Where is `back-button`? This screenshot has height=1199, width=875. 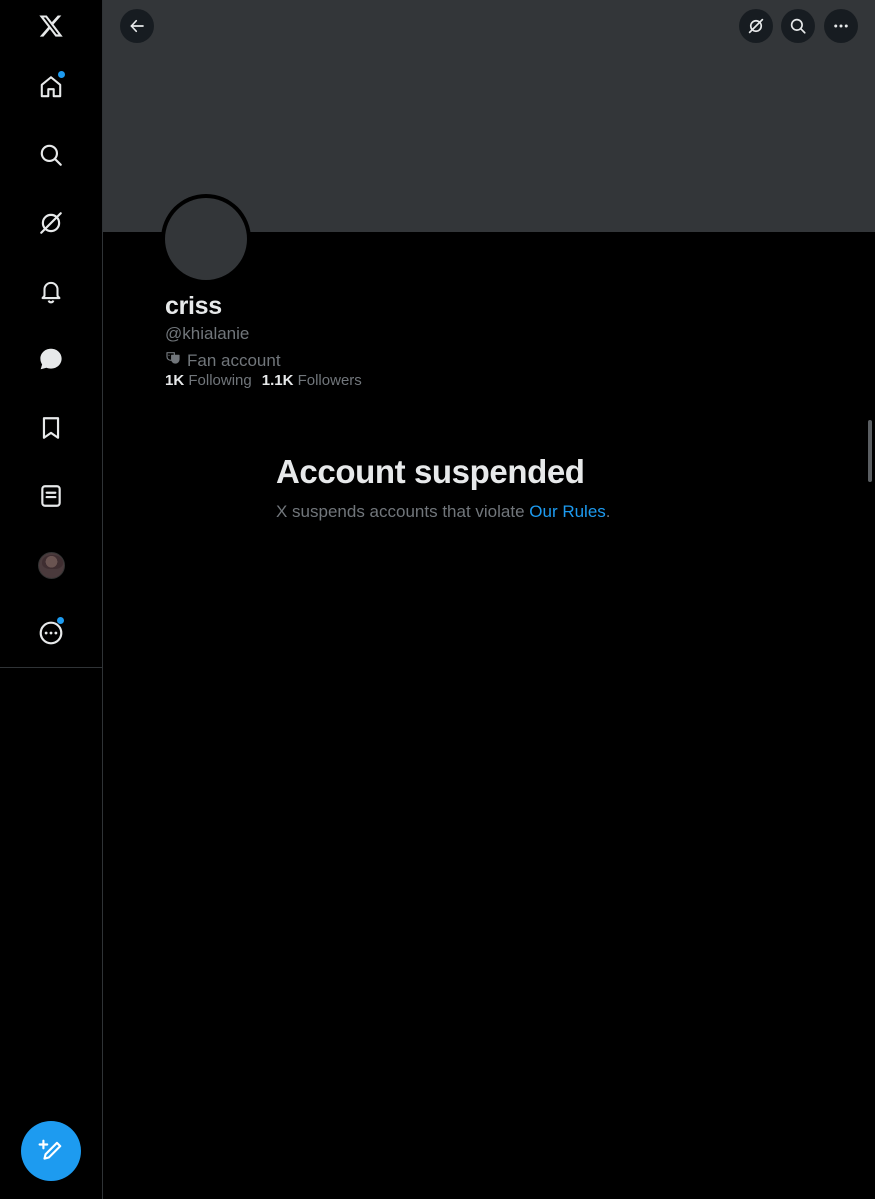
back-button is located at coordinates (137, 26).